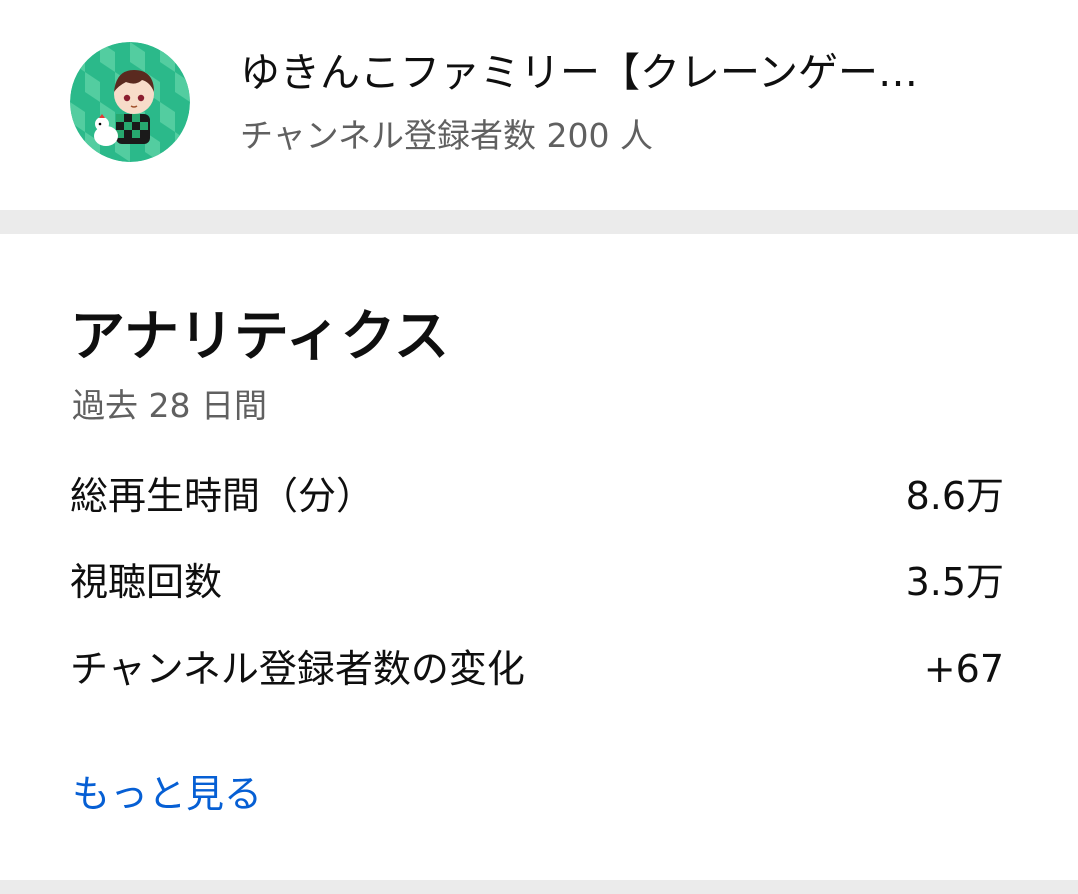 The width and height of the screenshot is (1078, 894). Describe the element at coordinates (537, 496) in the screenshot. I see `metric-row-watch-time: 総再生時間（分） 8.6万` at that location.